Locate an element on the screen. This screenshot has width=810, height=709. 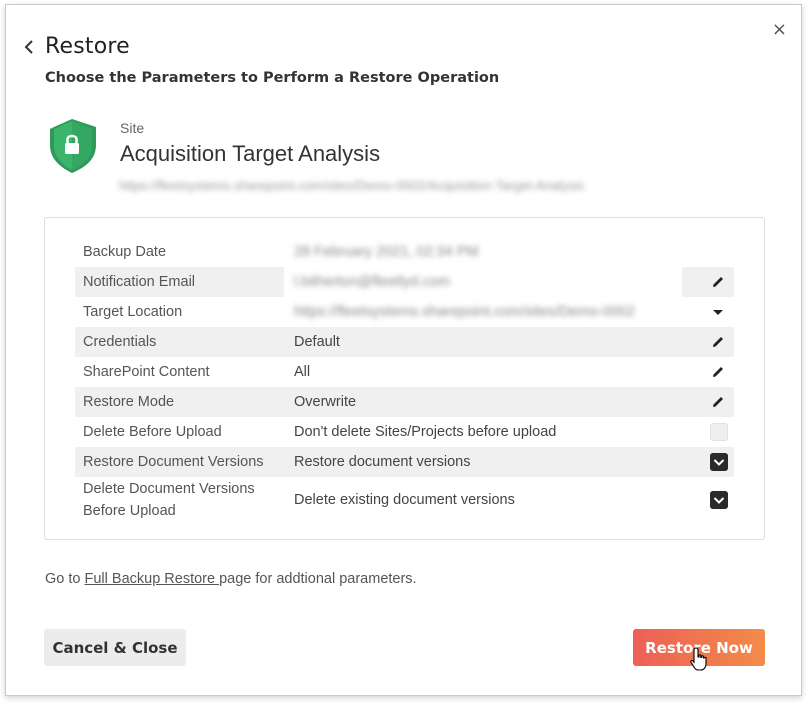
param-label: Credentials is located at coordinates (120, 342).